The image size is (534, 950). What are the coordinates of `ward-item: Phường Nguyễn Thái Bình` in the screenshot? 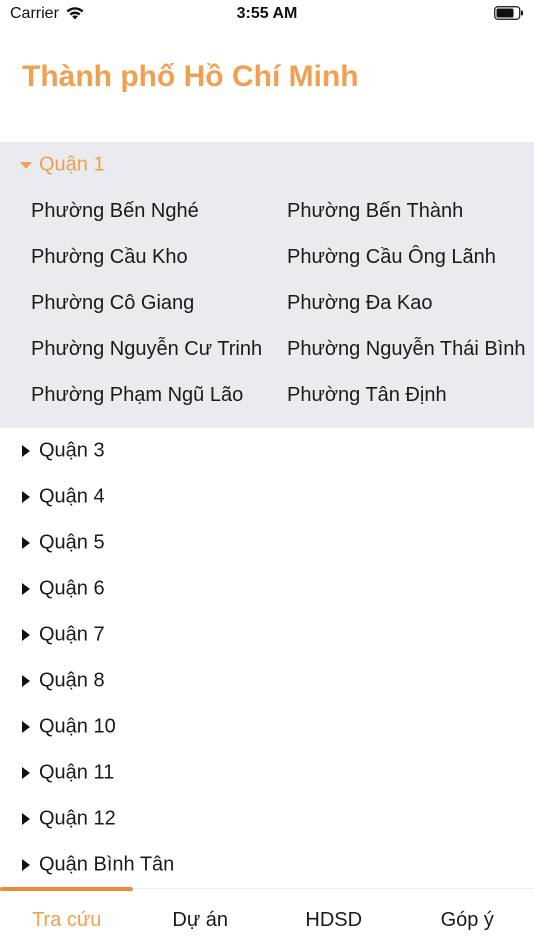 It's located at (410, 349).